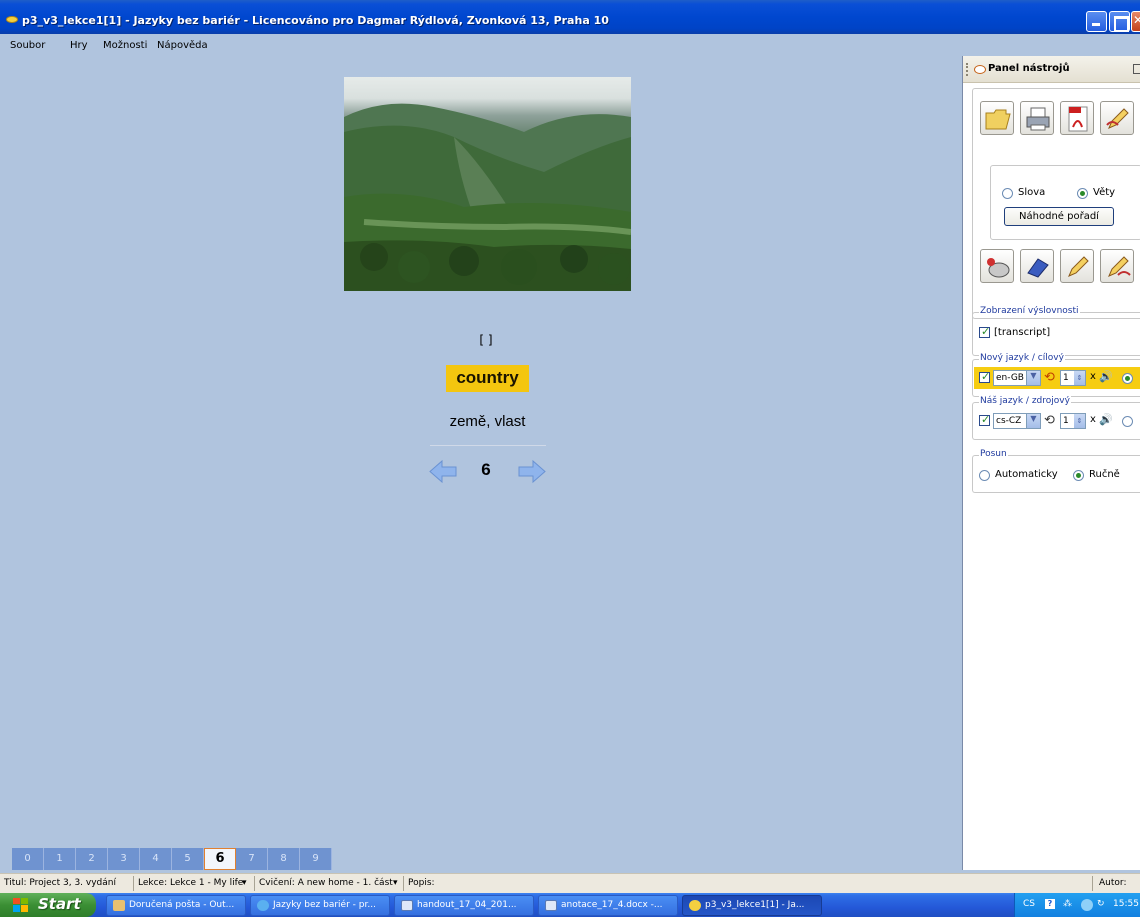  What do you see at coordinates (1073, 421) in the screenshot?
I see `source-repeat-stepper: 1 ⇕` at bounding box center [1073, 421].